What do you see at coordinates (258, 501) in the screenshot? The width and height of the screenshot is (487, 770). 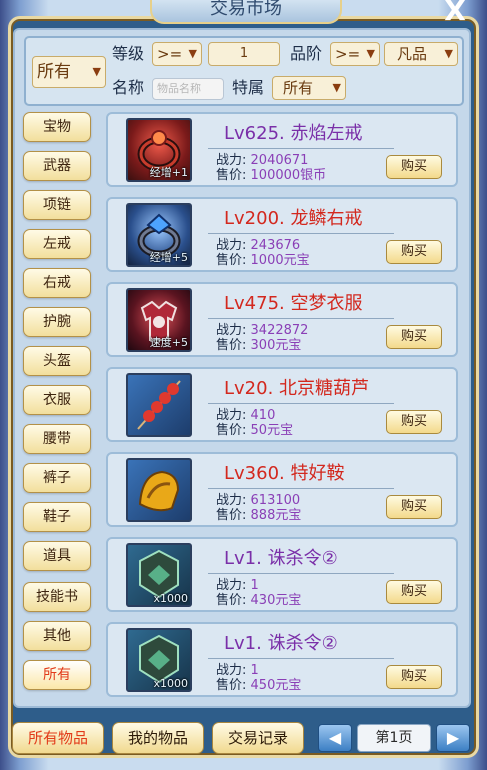 I see `item-power: 战力: 613100` at bounding box center [258, 501].